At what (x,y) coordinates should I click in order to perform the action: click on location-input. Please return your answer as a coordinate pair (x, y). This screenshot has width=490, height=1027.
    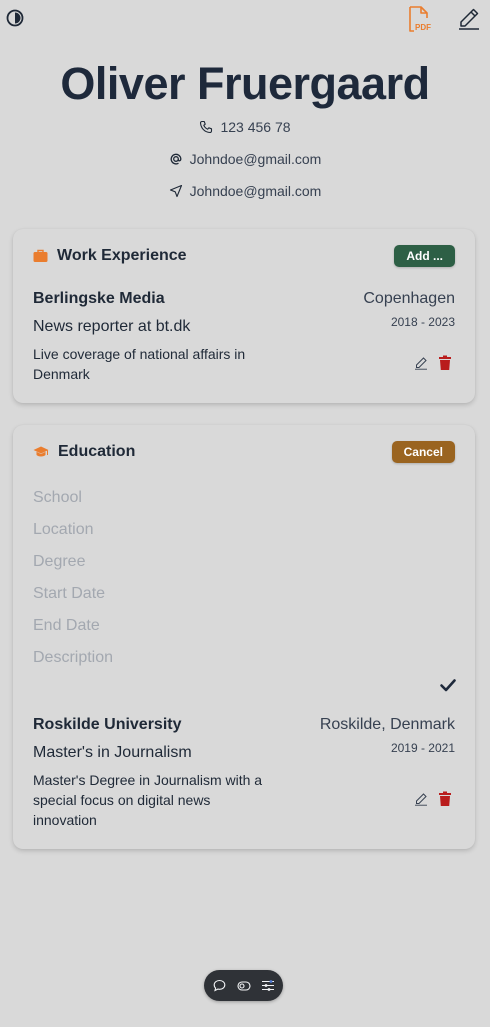
    Looking at the image, I should click on (244, 530).